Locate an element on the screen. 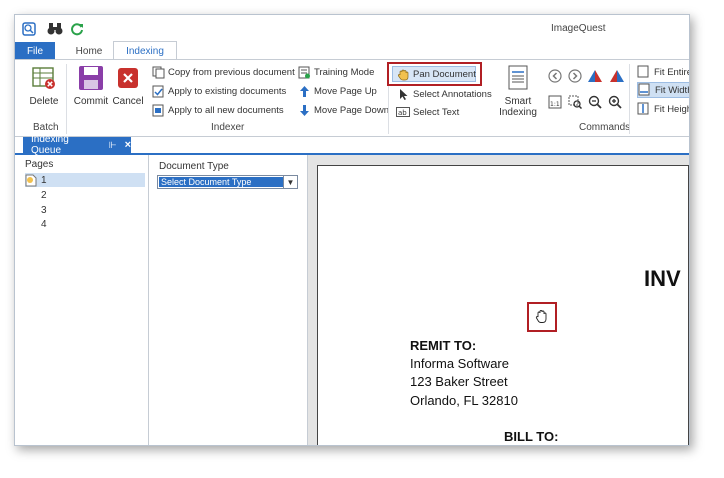  delete-button: Delete is located at coordinates (44, 85).